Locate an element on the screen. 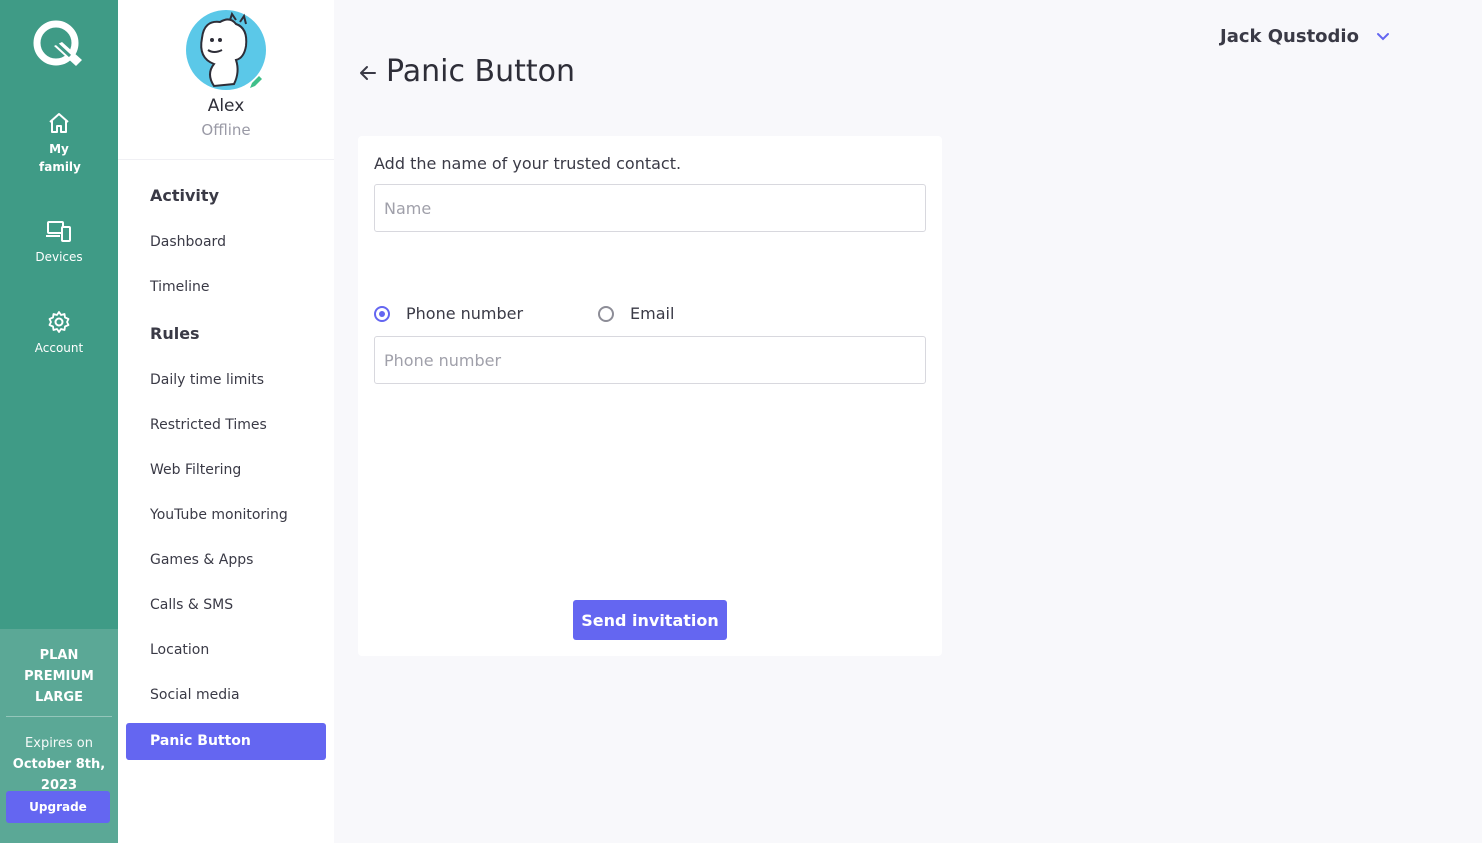  radio-phone-indicator is located at coordinates (382, 313).